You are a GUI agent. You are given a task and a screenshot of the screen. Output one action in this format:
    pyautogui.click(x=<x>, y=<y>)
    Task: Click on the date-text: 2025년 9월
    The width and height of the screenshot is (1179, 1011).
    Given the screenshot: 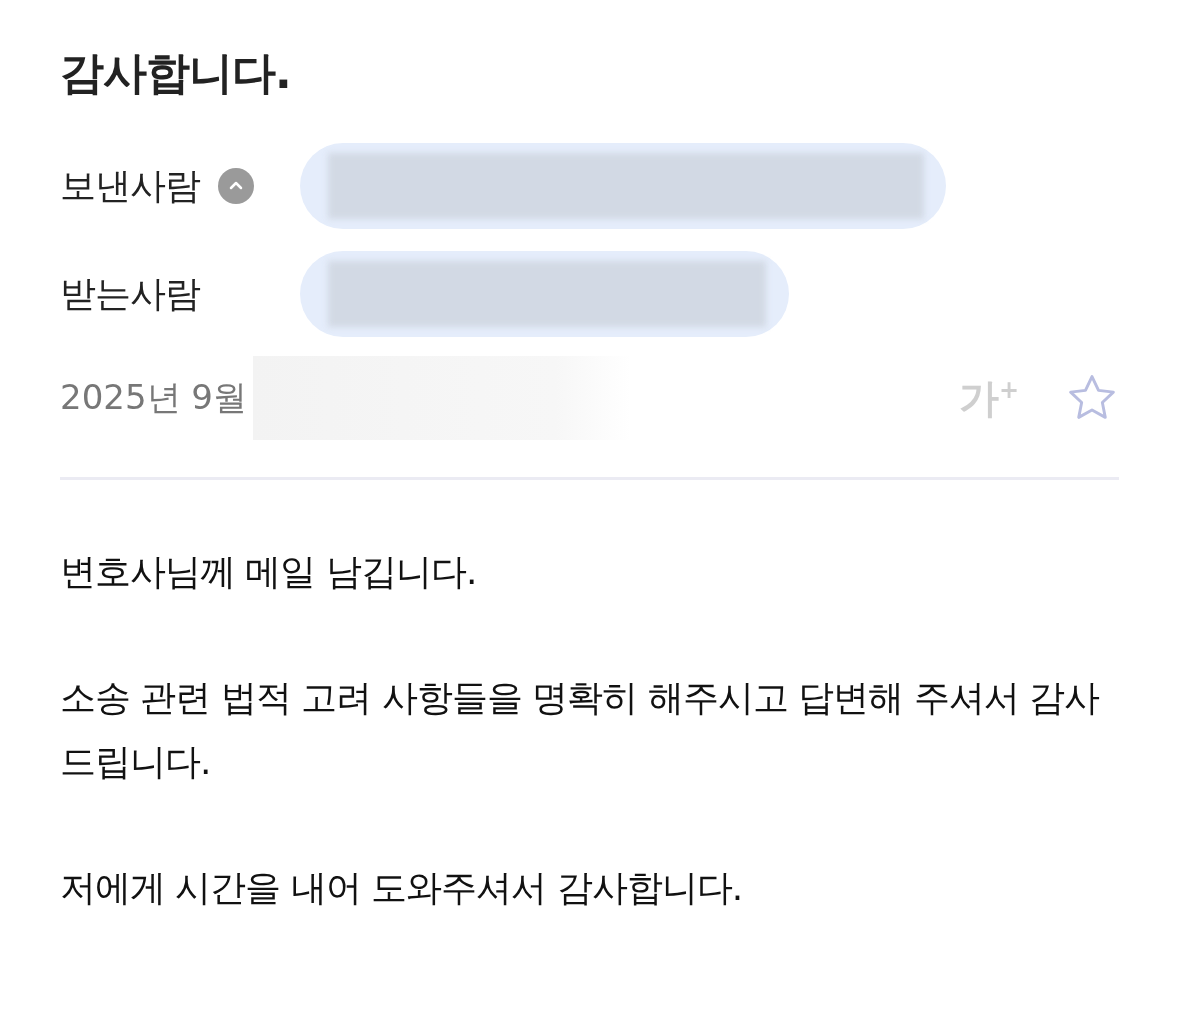 What is the action you would take?
    pyautogui.click(x=153, y=397)
    